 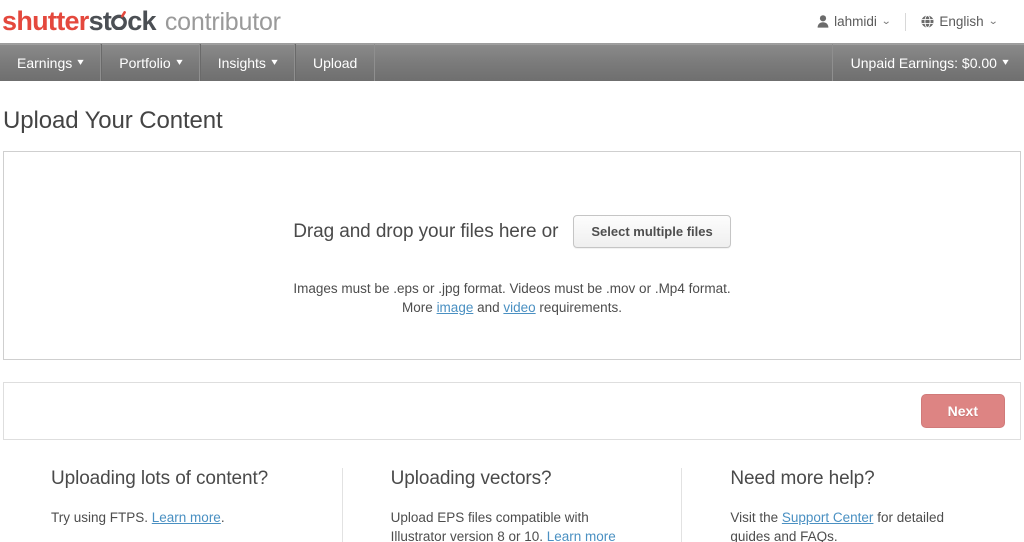 What do you see at coordinates (578, 307) in the screenshot?
I see `note-tail-text: requirements.` at bounding box center [578, 307].